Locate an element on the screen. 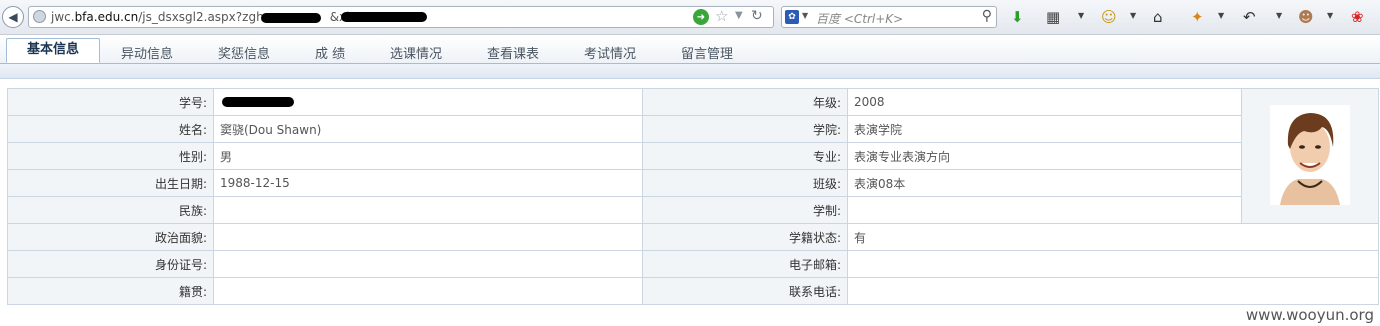 The image size is (1380, 326). screenshot-icon: ▦ is located at coordinates (1053, 17).